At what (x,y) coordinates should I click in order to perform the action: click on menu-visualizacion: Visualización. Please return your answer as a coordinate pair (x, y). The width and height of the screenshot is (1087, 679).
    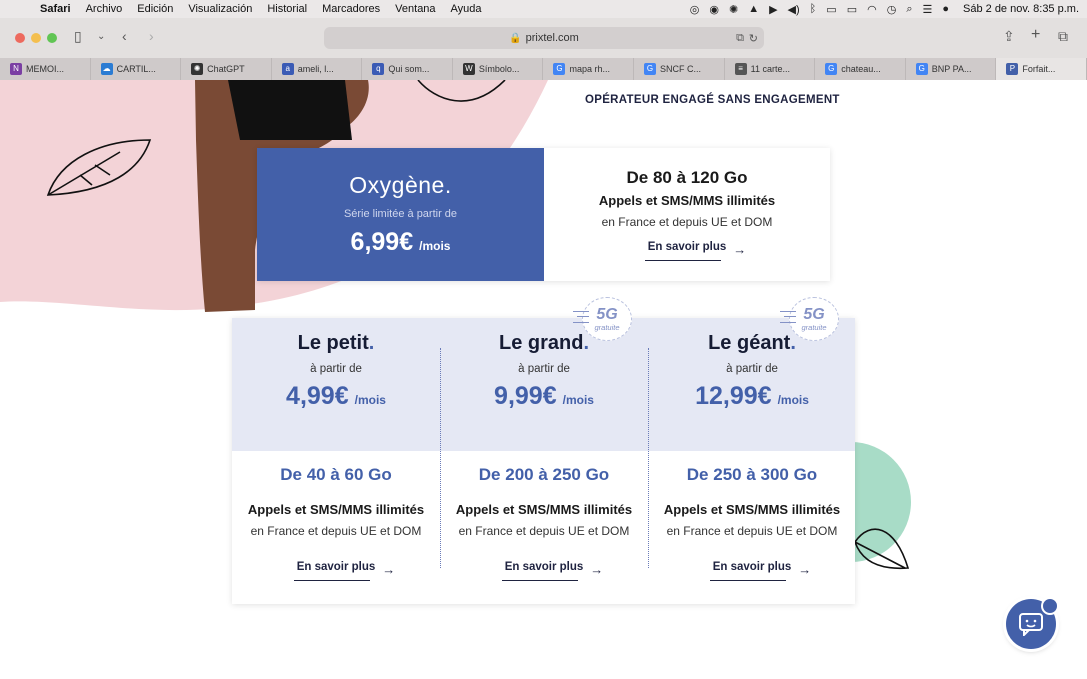
    Looking at the image, I should click on (220, 9).